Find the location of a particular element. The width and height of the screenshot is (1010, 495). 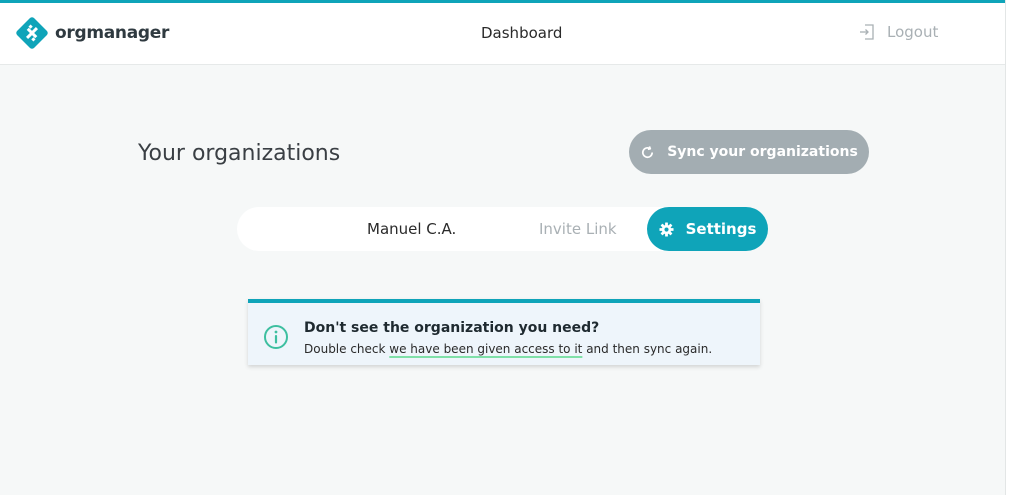

notice-text-after: and then sync again. is located at coordinates (647, 349).